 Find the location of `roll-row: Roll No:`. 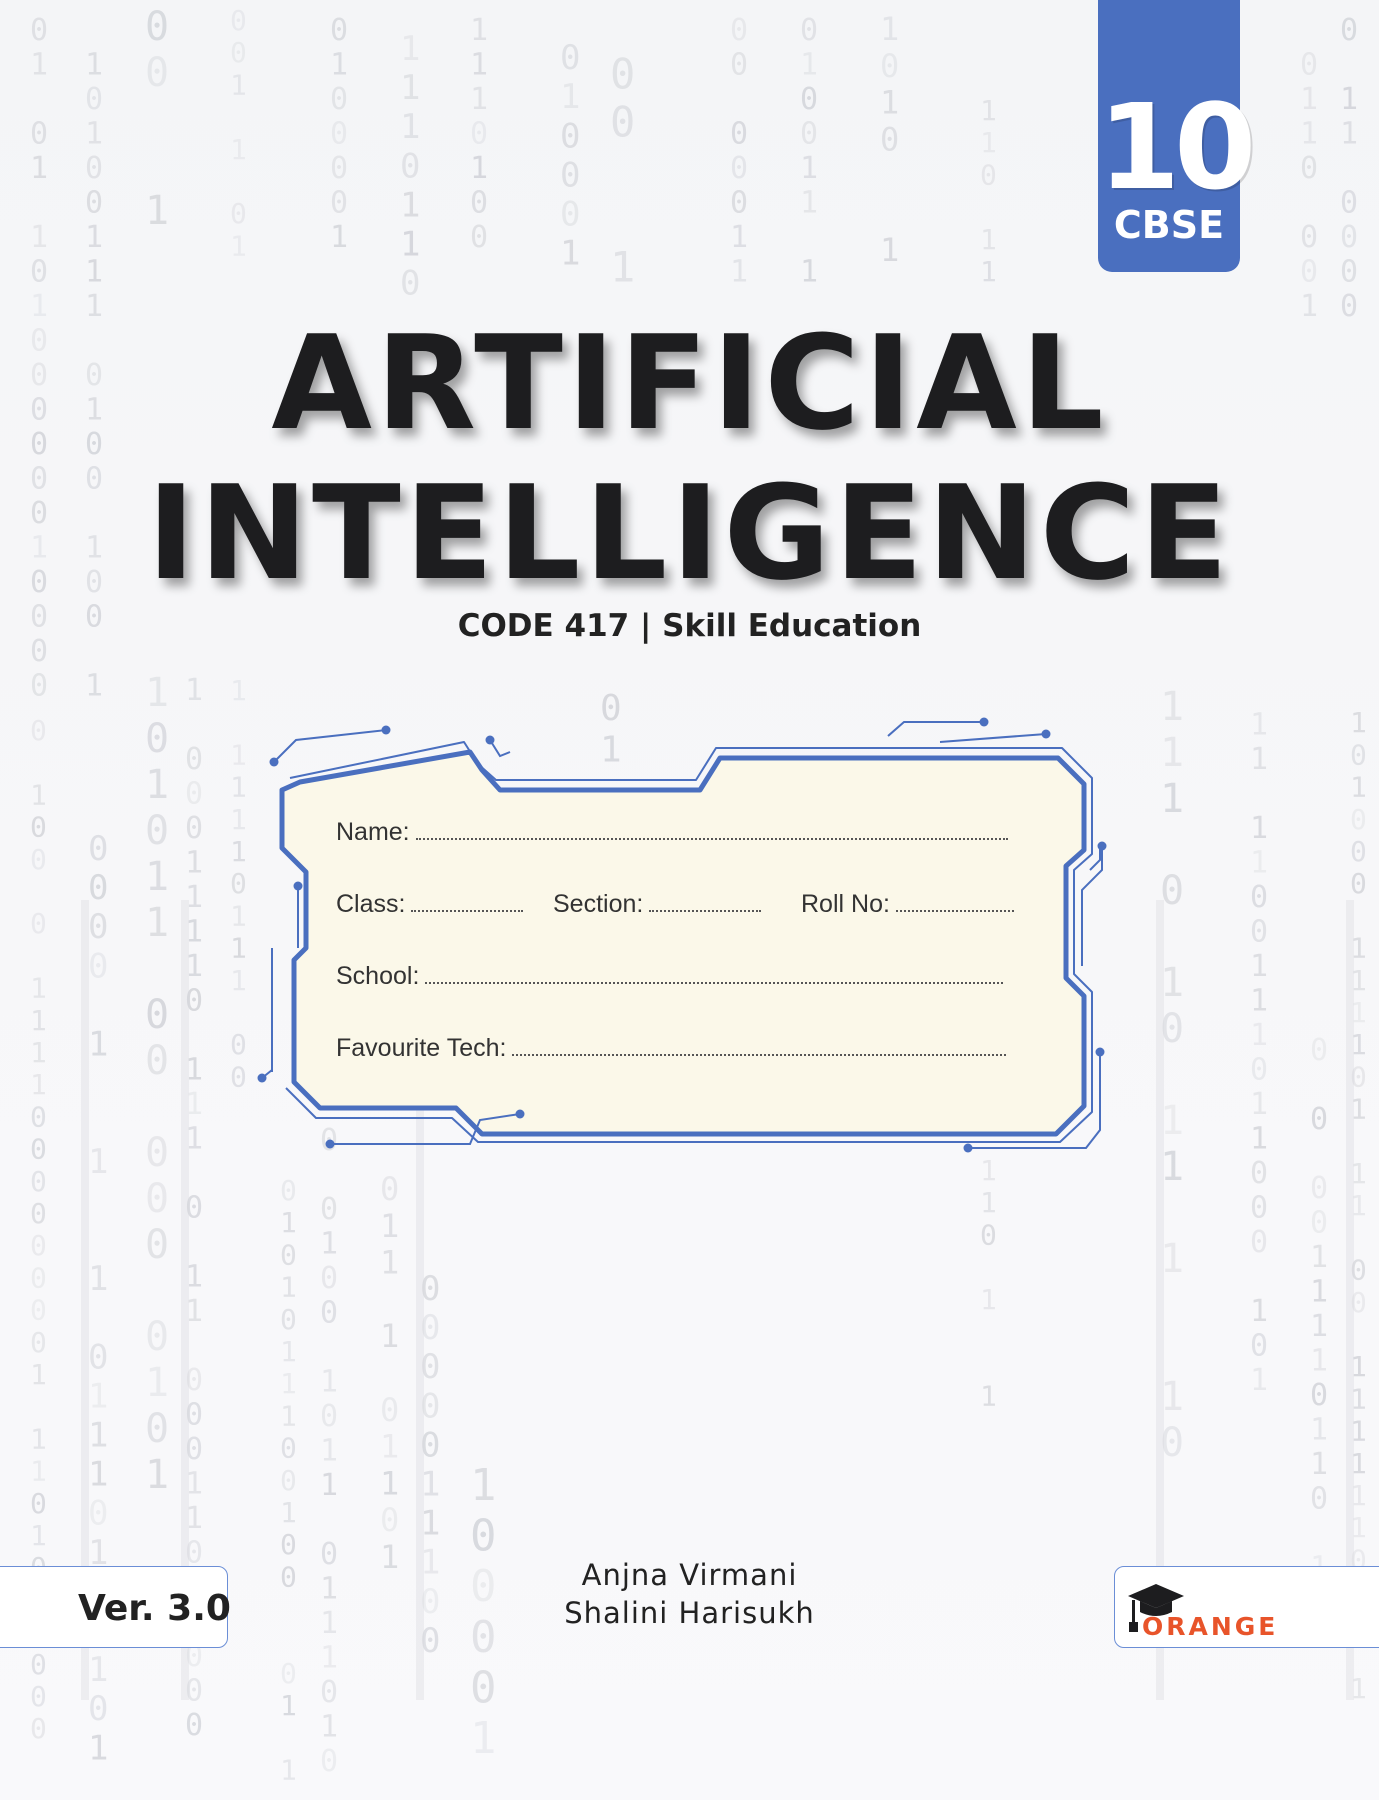

roll-row: Roll No: is located at coordinates (907, 903).